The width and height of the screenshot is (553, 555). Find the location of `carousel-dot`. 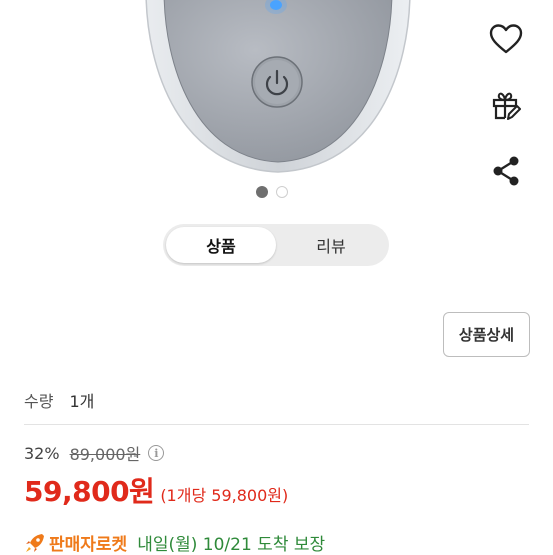

carousel-dot is located at coordinates (282, 192).